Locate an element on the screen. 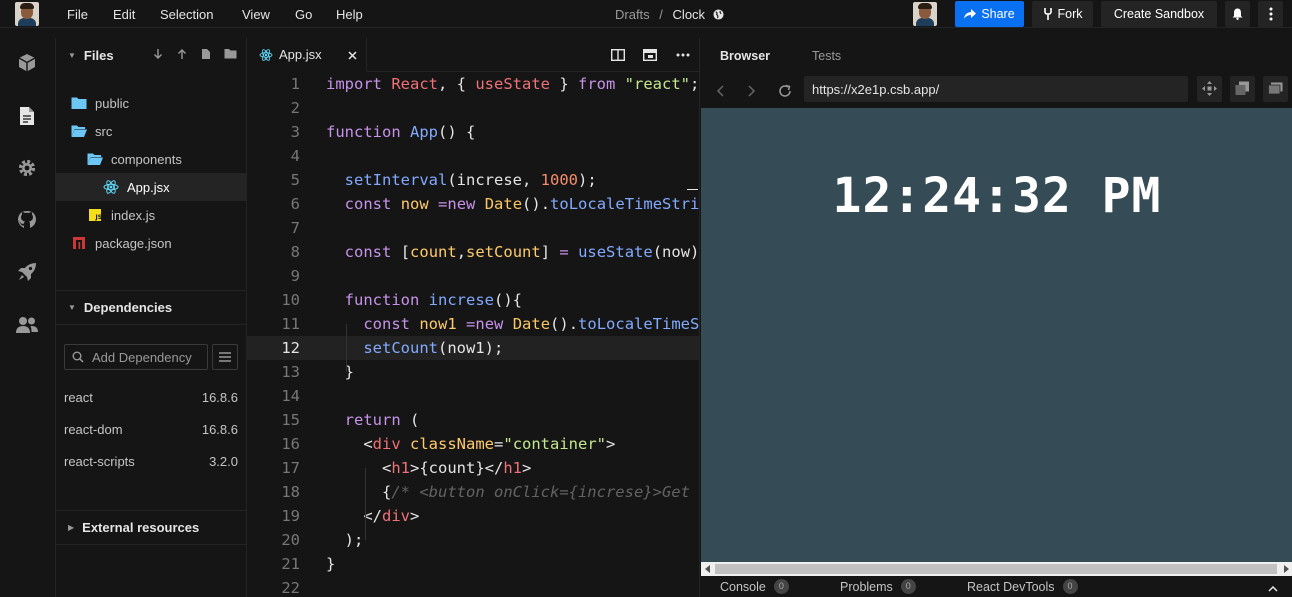 This screenshot has height=597, width=1292. tab-browser: Browser is located at coordinates (745, 56).